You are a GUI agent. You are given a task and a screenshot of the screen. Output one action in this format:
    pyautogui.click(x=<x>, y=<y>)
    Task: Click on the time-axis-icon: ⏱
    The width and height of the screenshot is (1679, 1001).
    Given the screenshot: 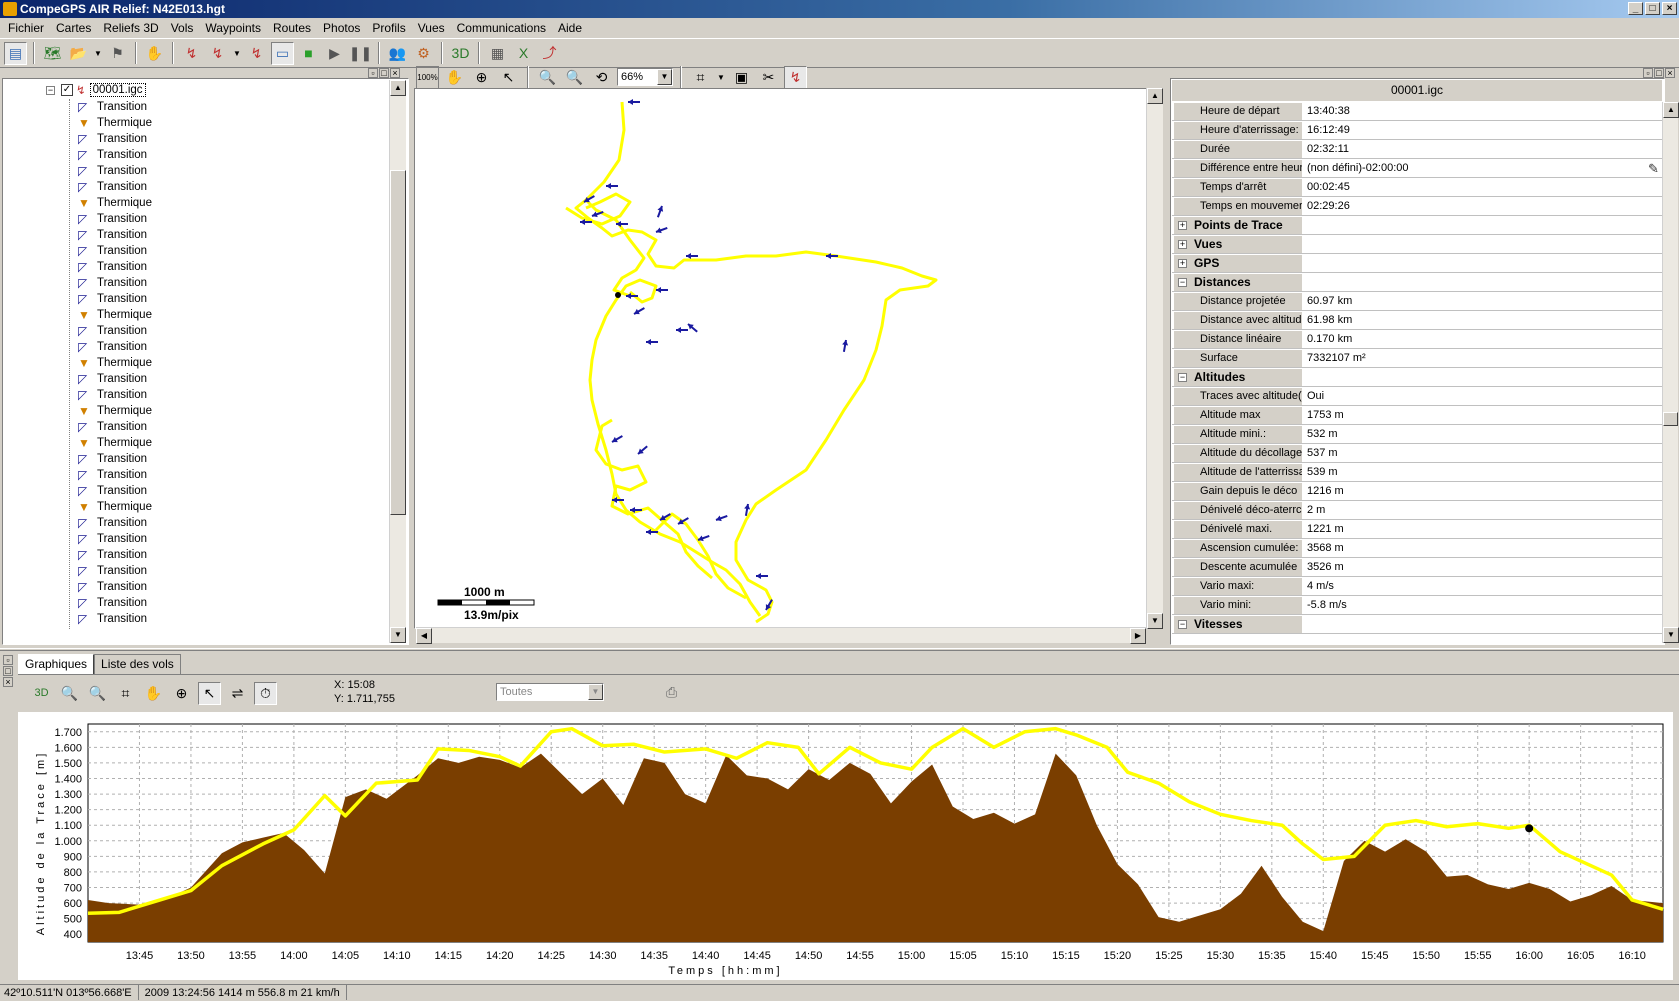 What is the action you would take?
    pyautogui.click(x=265, y=693)
    